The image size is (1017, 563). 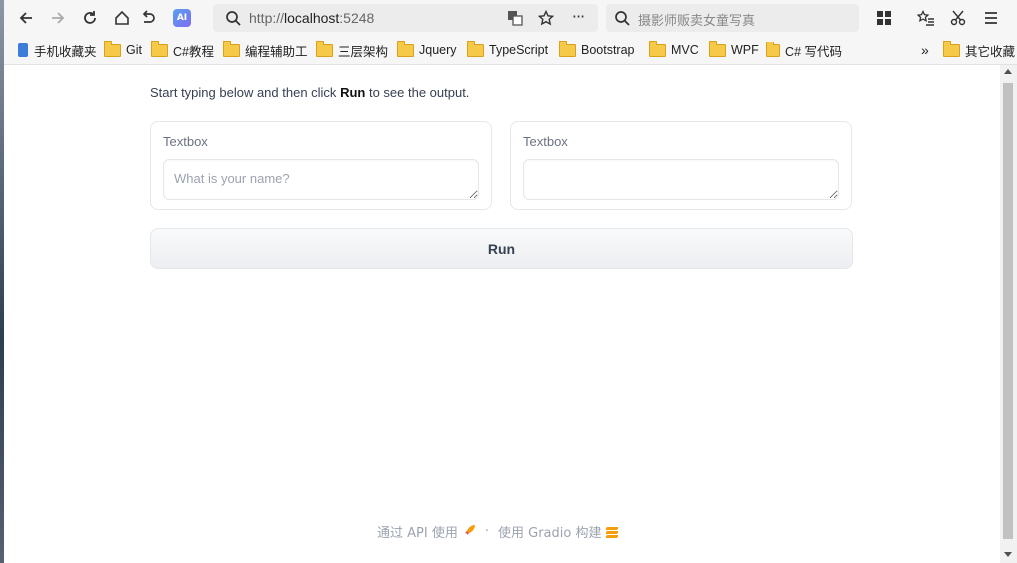 I want to click on intro-text-part: Start typing below and then click, so click(x=245, y=92).